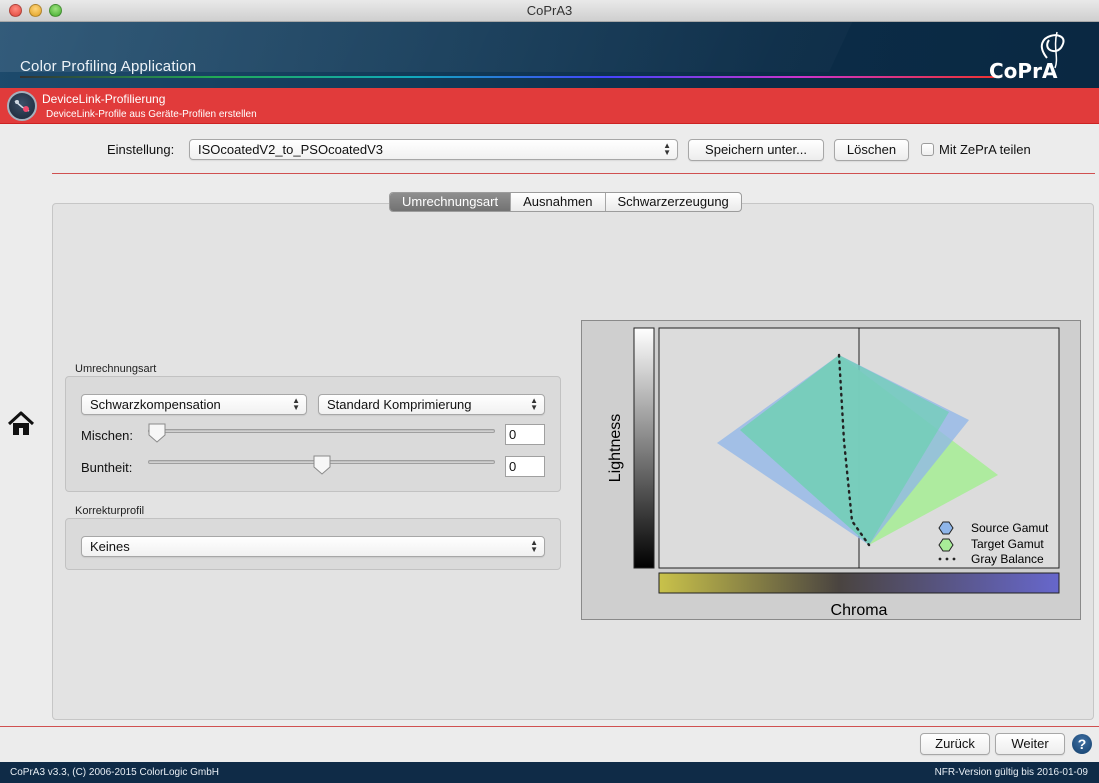 The height and width of the screenshot is (783, 1099). I want to click on settings-label: Einstellung:, so click(141, 149).